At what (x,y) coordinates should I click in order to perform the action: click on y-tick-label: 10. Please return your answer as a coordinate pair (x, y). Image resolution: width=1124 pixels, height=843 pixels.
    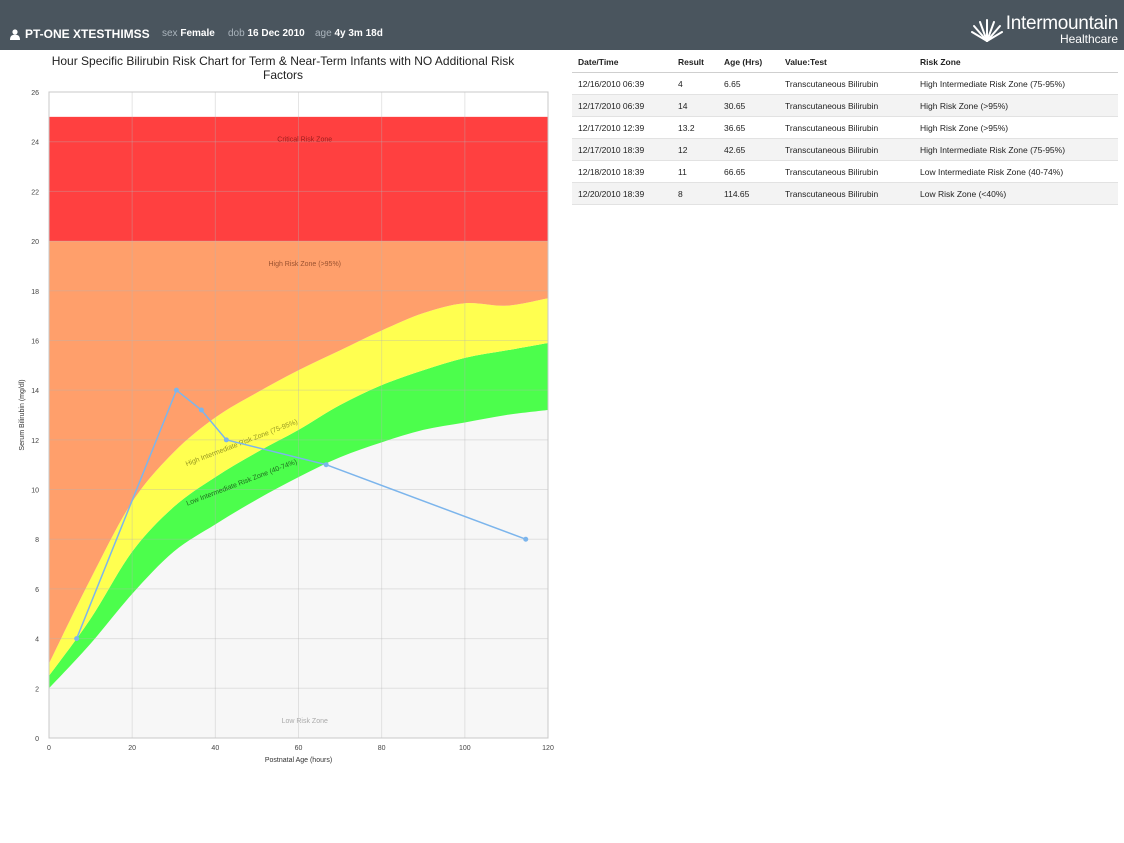
    Looking at the image, I should click on (35, 491).